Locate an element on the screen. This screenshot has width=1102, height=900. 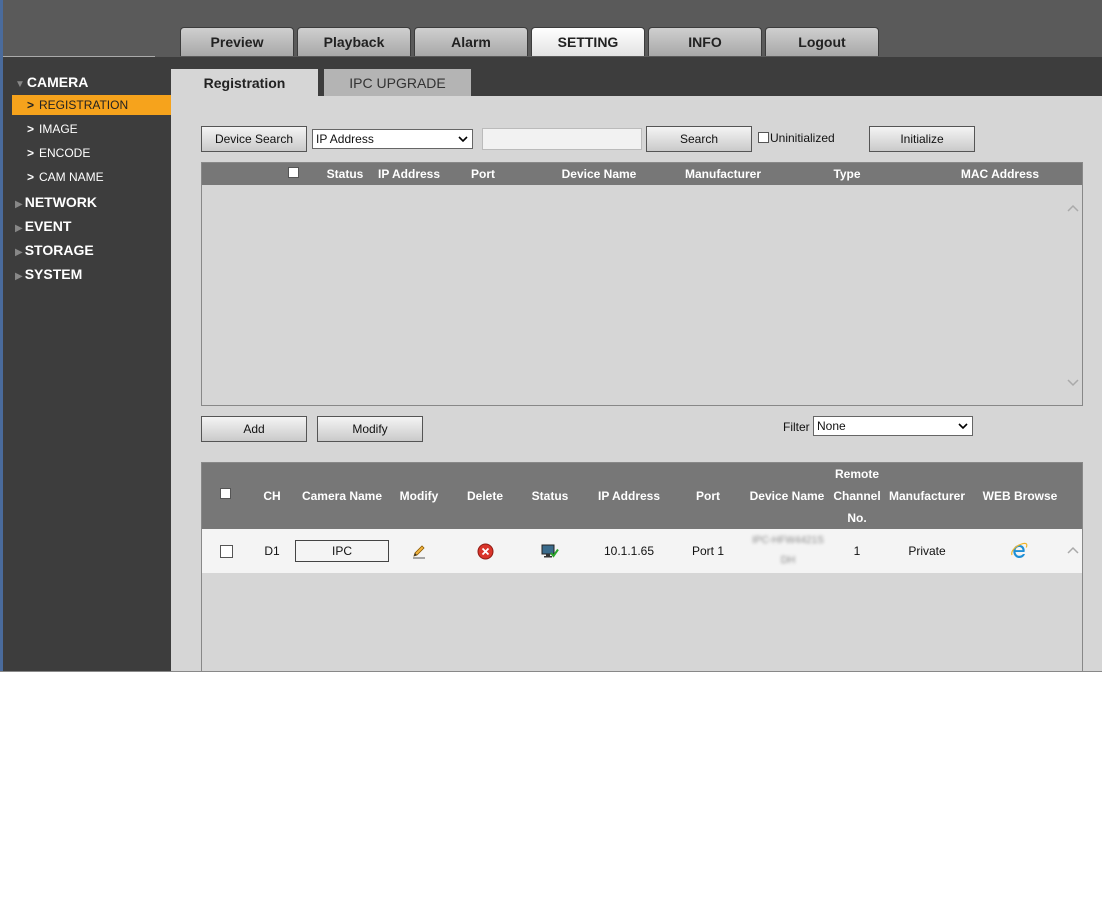
sidebar-item-encode: > ENCODE is located at coordinates (58, 153).